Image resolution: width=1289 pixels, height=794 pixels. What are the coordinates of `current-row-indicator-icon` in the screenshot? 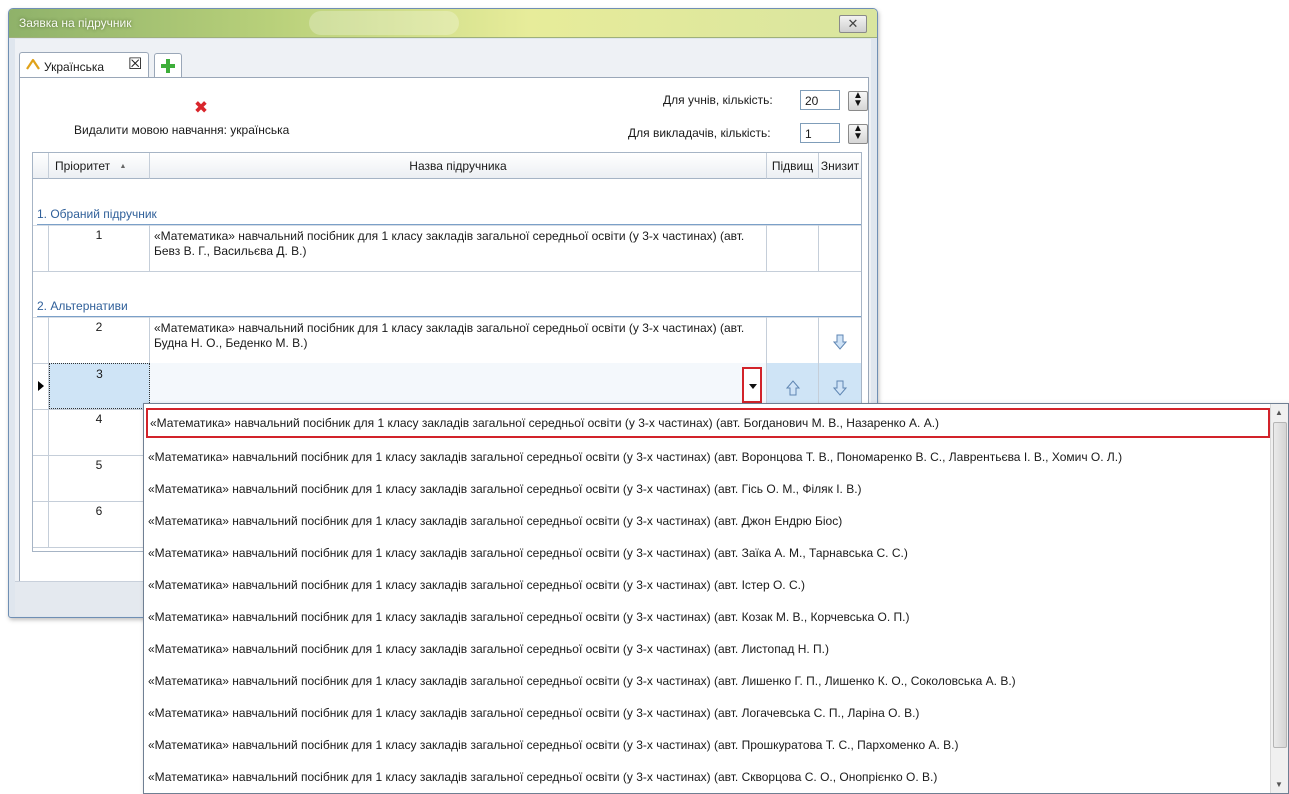 It's located at (41, 386).